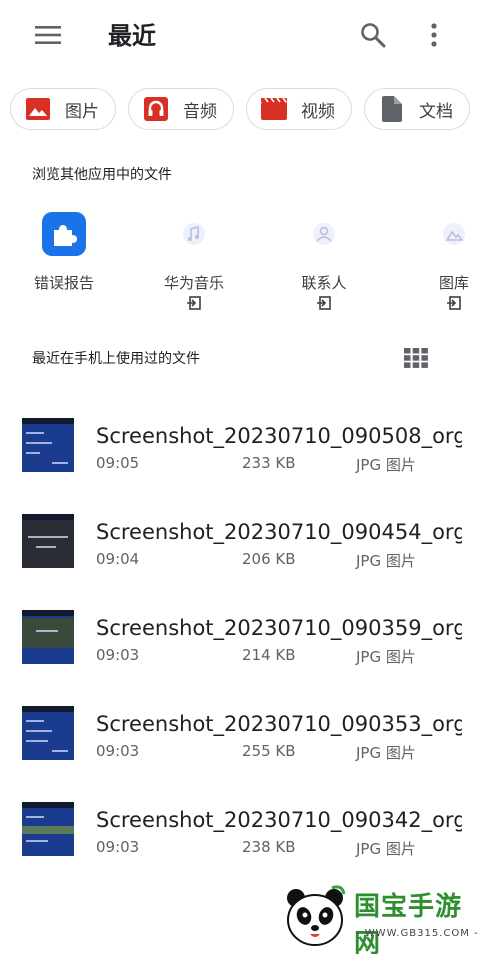 This screenshot has height=954, width=480. Describe the element at coordinates (156, 109) in the screenshot. I see `headphones-icon` at that location.